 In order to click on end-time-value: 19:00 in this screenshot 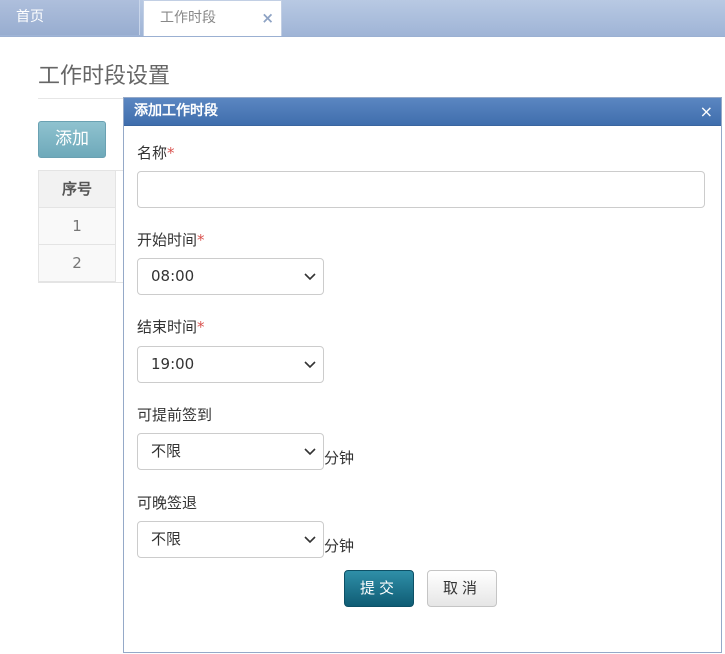, I will do `click(173, 364)`.